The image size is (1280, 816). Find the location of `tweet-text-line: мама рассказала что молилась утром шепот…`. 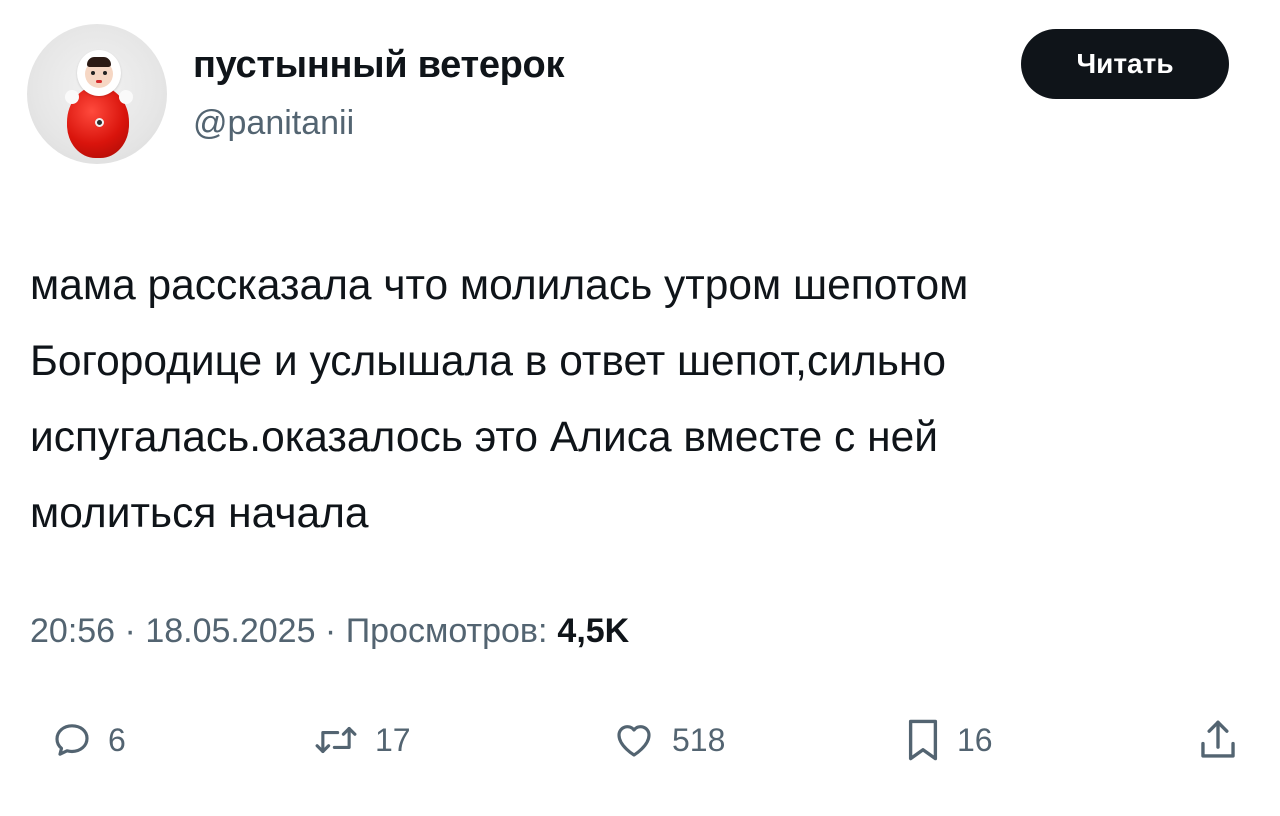

tweet-text-line: мама рассказала что молилась утром шепот… is located at coordinates (499, 285).